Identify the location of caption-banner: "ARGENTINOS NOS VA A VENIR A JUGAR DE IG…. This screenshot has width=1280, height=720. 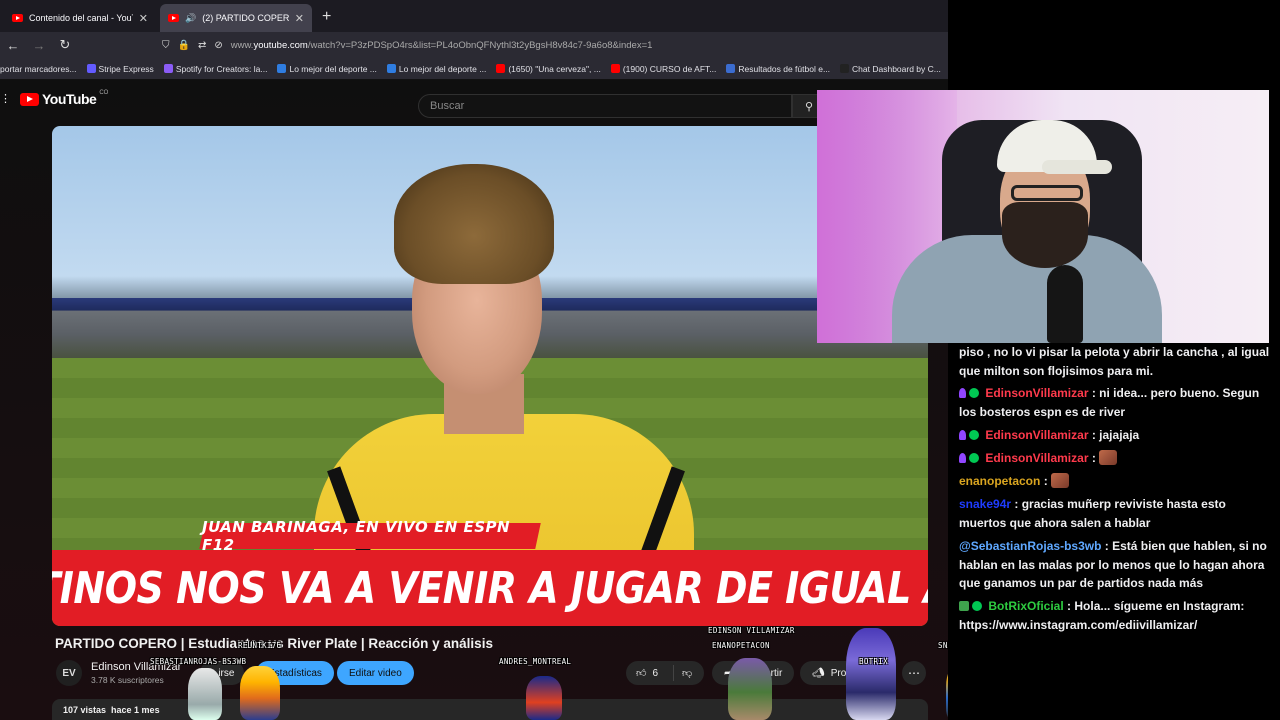
(490, 588).